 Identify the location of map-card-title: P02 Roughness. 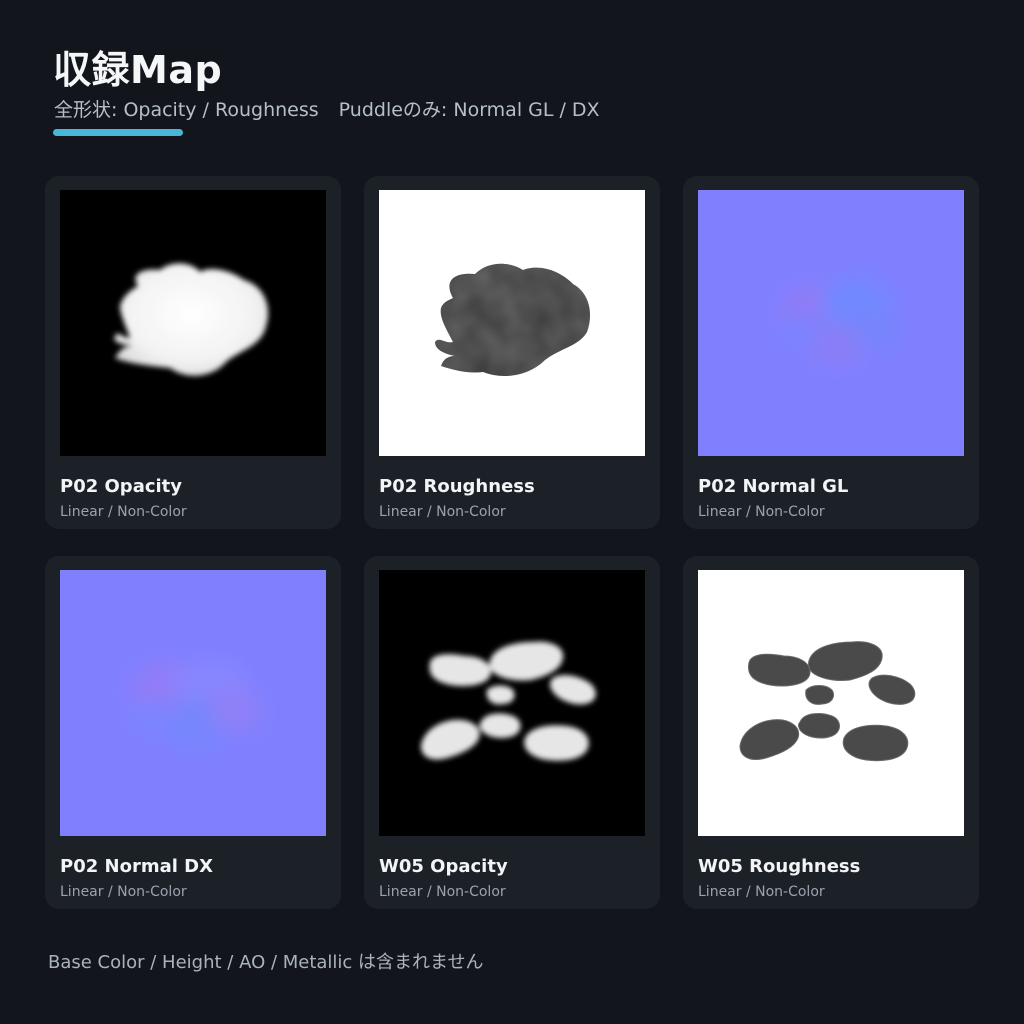
(457, 486).